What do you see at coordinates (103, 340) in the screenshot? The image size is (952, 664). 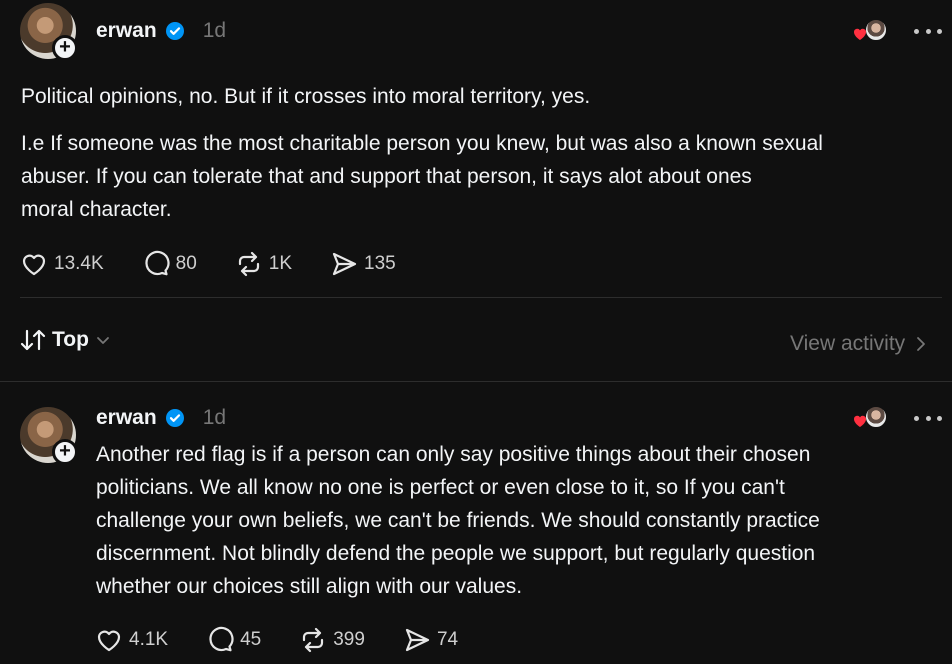 I see `chevron-down-icon` at bounding box center [103, 340].